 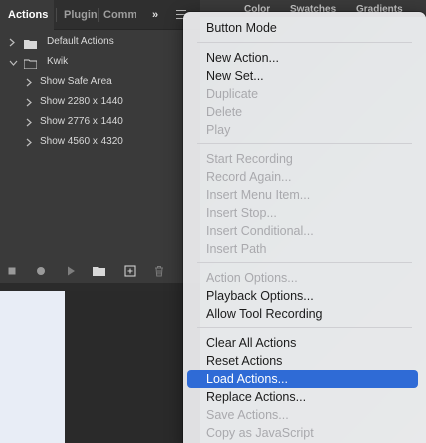 What do you see at coordinates (100, 62) in the screenshot?
I see `action-set-row: Kwik` at bounding box center [100, 62].